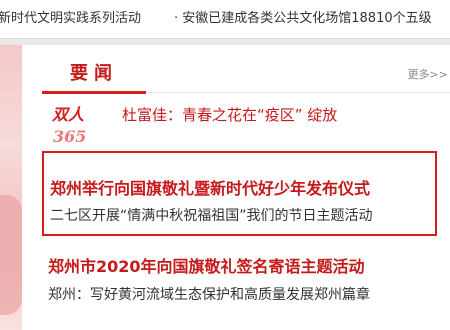 The width and height of the screenshot is (450, 330). Describe the element at coordinates (428, 74) in the screenshot. I see `more-link: 更多>>` at that location.